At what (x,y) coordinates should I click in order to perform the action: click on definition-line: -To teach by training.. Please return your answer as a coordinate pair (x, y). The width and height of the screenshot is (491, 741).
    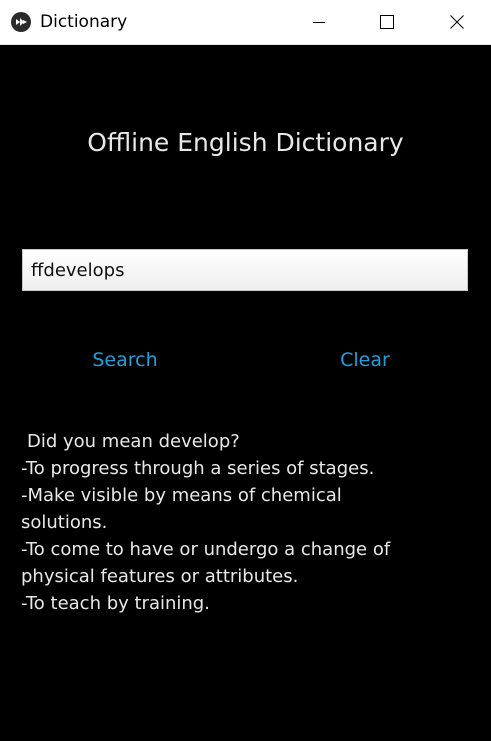
    Looking at the image, I should click on (115, 603).